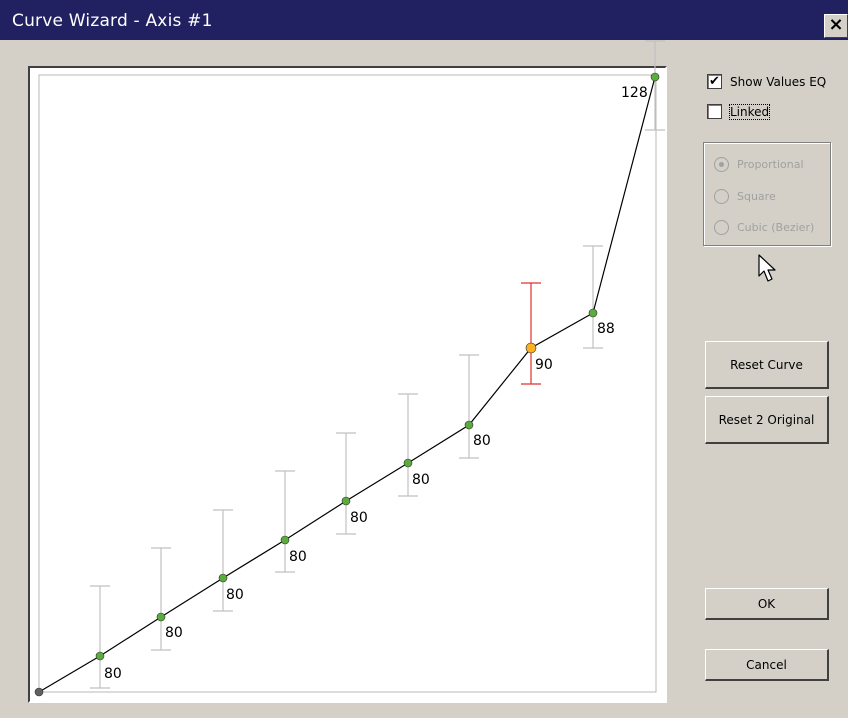 Image resolution: width=848 pixels, height=718 pixels. I want to click on show-values-eq-label: Show Values EQ, so click(778, 82).